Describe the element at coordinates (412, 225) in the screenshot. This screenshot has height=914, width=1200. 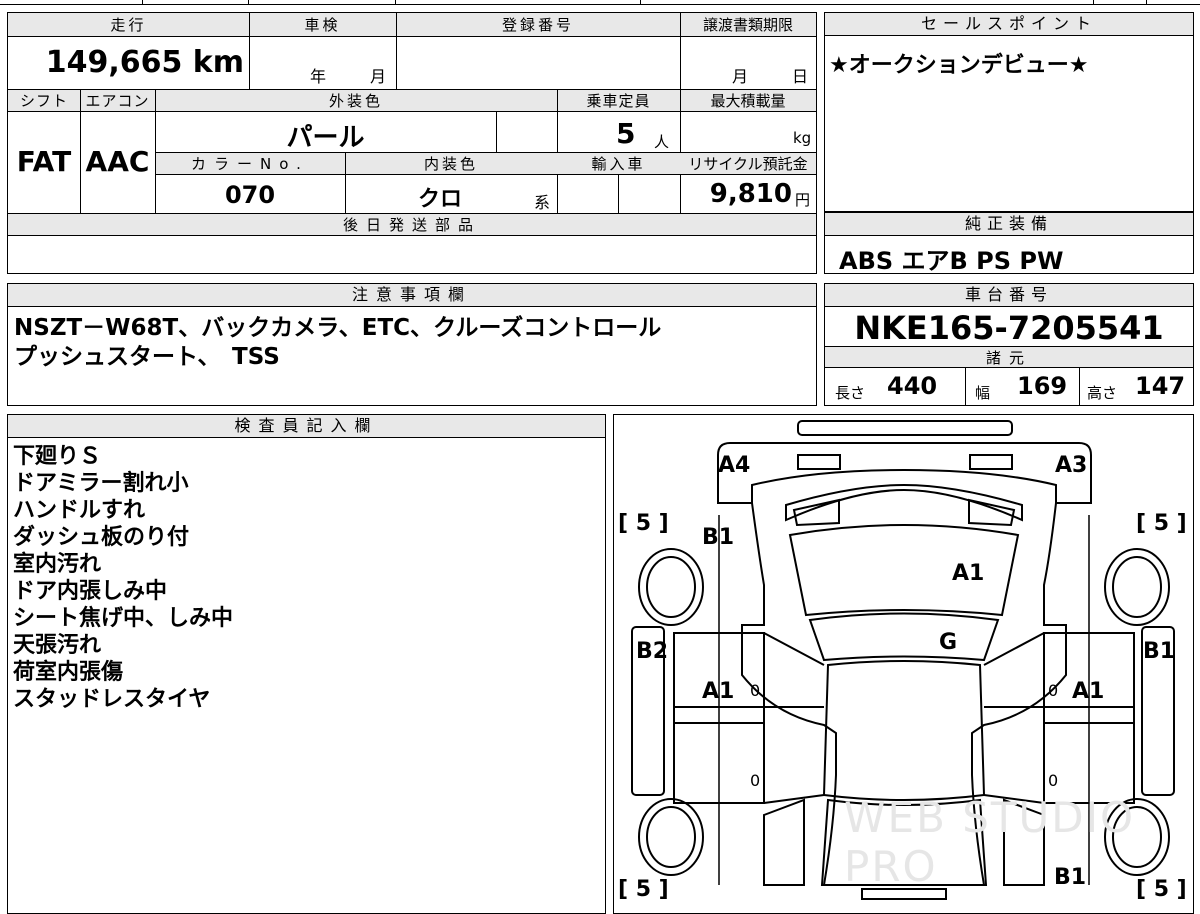
I see `later-parts-label: 後日発送部品` at that location.